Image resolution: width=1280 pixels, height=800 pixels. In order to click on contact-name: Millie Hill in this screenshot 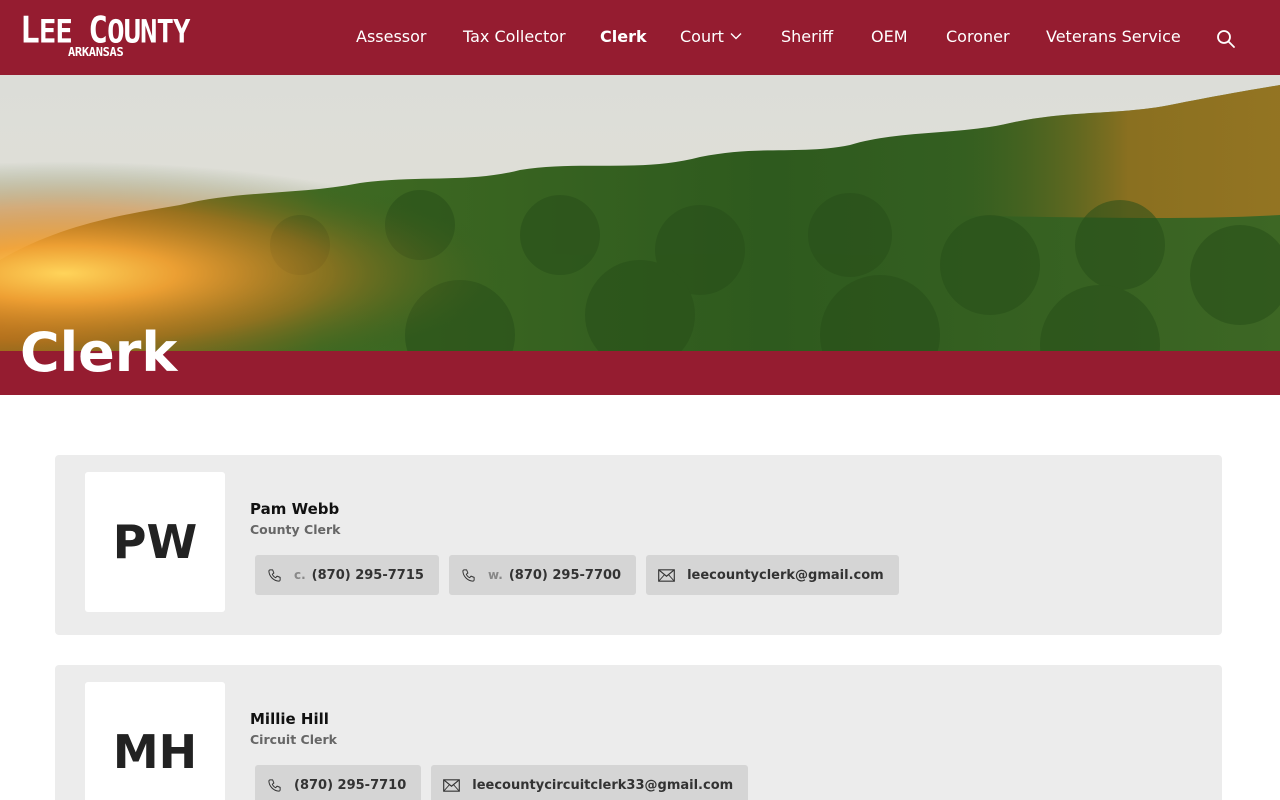, I will do `click(289, 719)`.